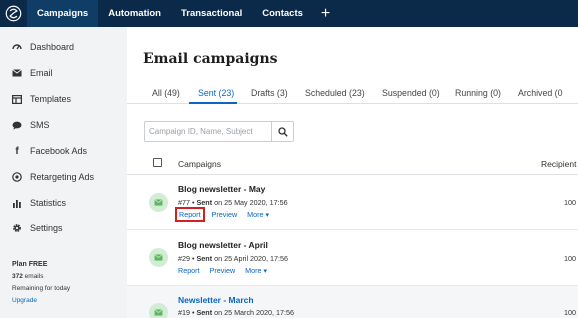  I want to click on campaign-meta: #29 • Sent on 25 April 2020, 17:56, so click(233, 258).